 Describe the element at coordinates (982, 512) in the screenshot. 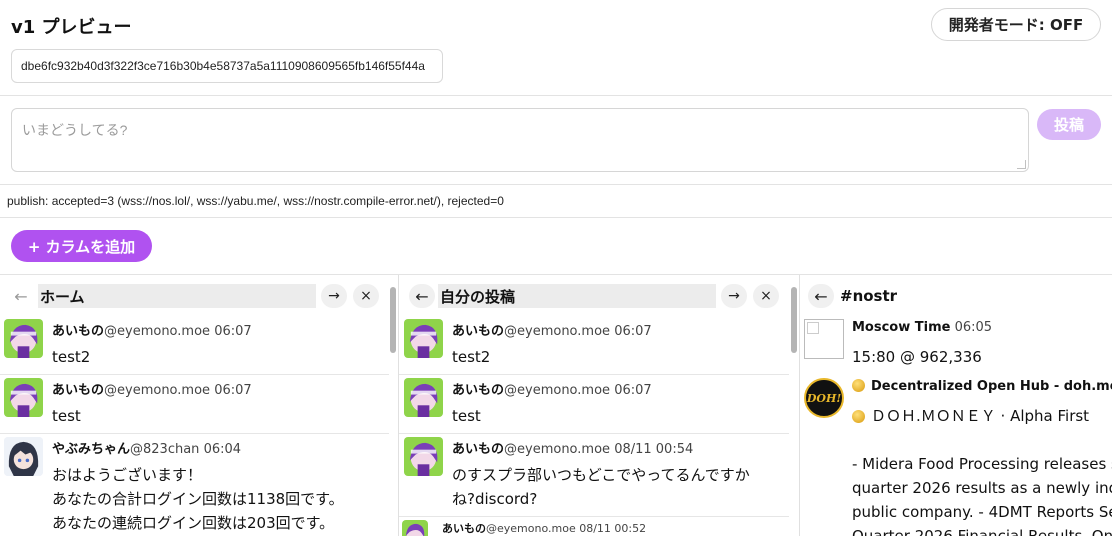

I see `post-body-line: public company. - 4DMT Reports Se` at that location.